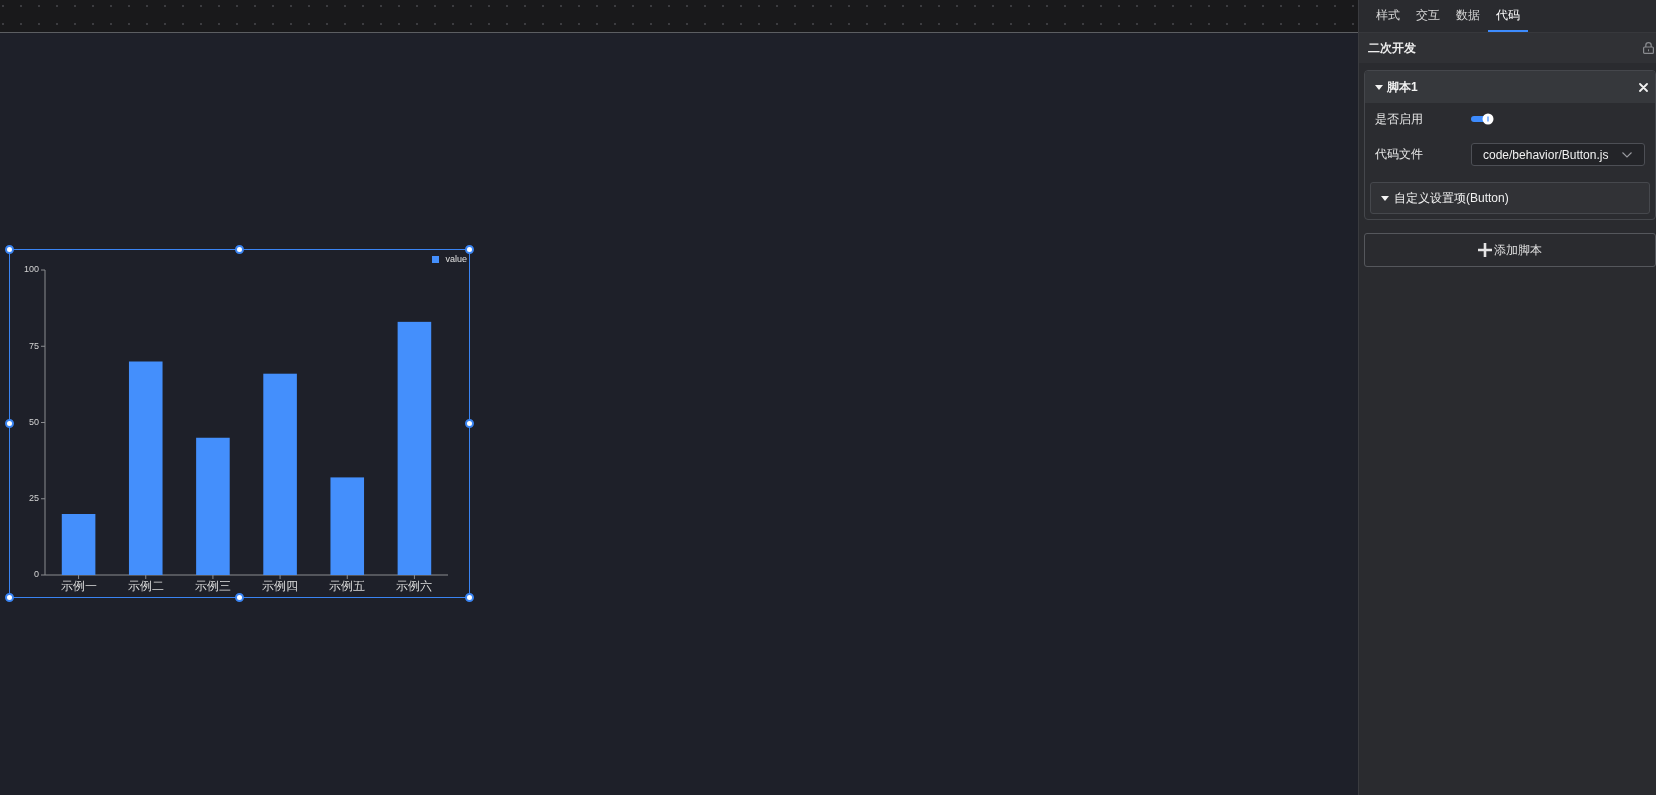 Image resolution: width=1656 pixels, height=795 pixels. Describe the element at coordinates (1428, 16) in the screenshot. I see `tab: 交互` at that location.